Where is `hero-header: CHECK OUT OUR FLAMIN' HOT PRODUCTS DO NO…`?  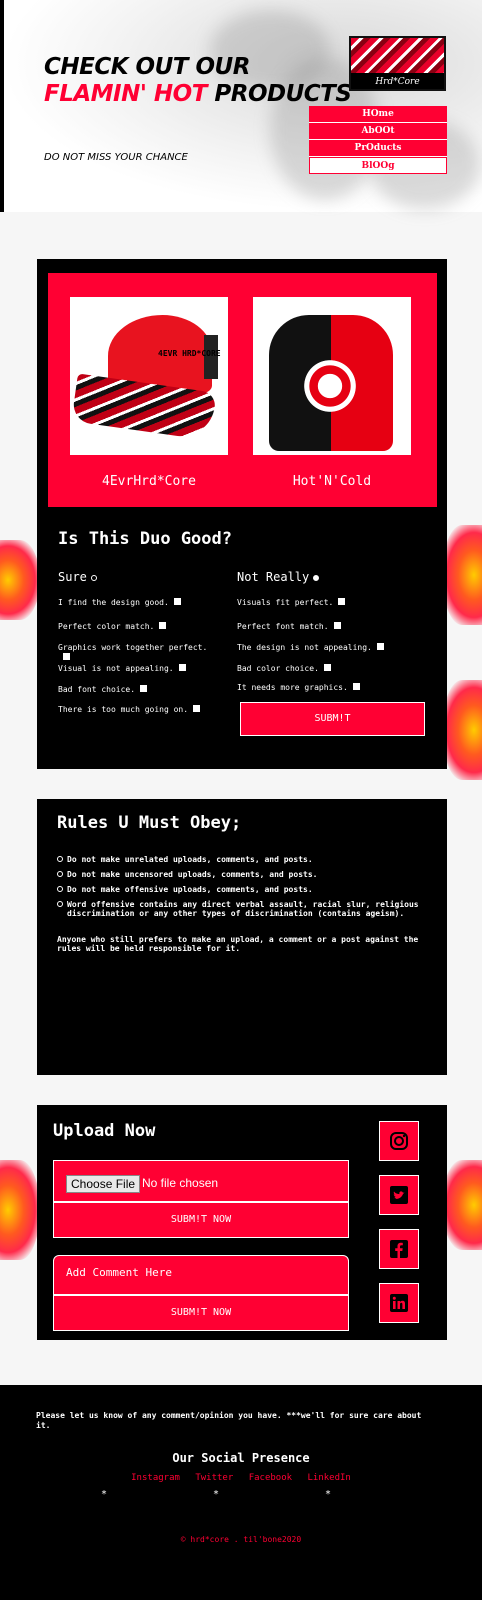
hero-header: CHECK OUT OUR FLAMIN' HOT PRODUCTS DO NO… is located at coordinates (241, 106).